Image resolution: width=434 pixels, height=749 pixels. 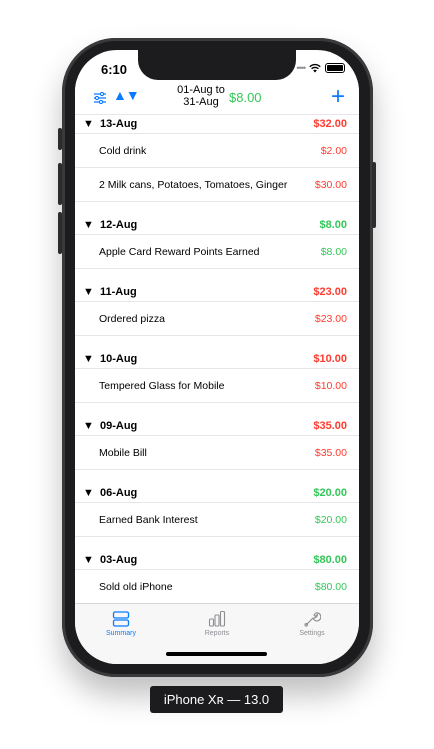 What do you see at coordinates (217, 151) in the screenshot?
I see `transaction-row: Cold drink $2.00` at bounding box center [217, 151].